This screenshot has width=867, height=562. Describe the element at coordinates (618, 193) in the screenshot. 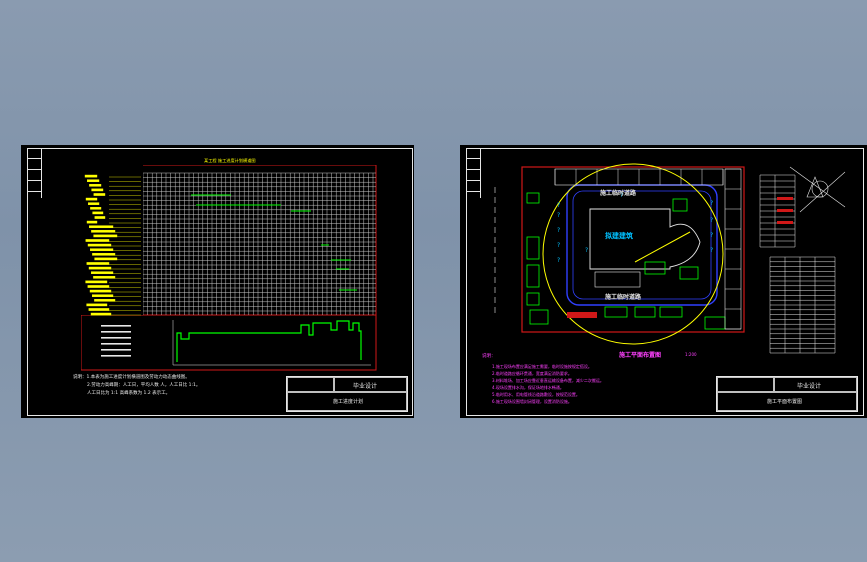

I see `road-label-top: 施工临时道路` at that location.